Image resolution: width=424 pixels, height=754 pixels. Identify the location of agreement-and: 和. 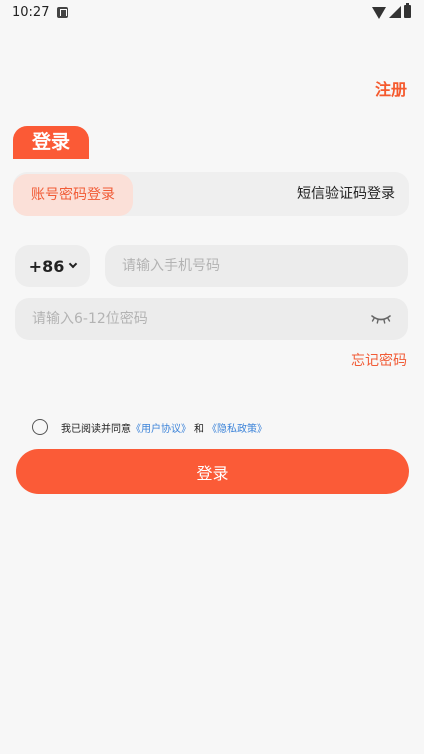
(199, 429).